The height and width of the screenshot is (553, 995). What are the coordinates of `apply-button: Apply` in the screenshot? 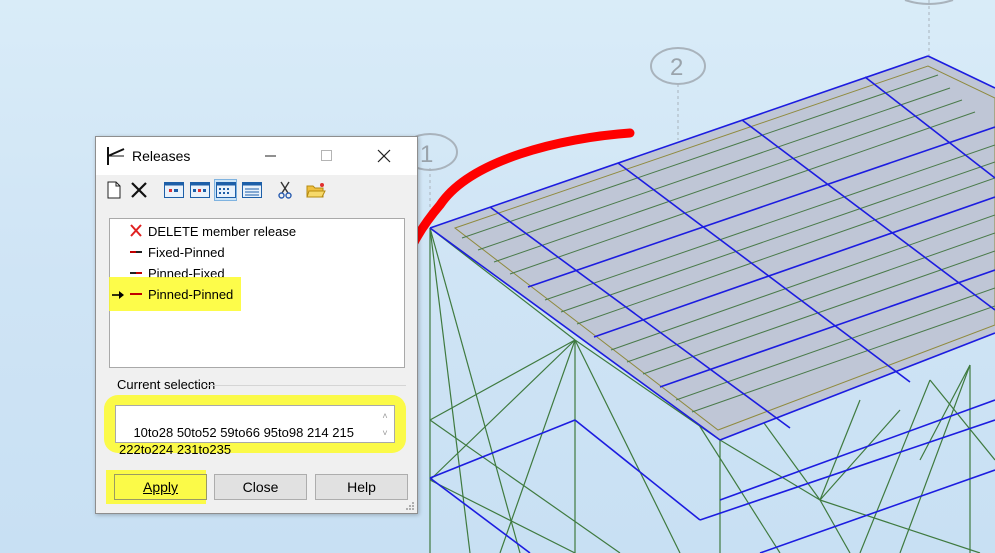 It's located at (160, 487).